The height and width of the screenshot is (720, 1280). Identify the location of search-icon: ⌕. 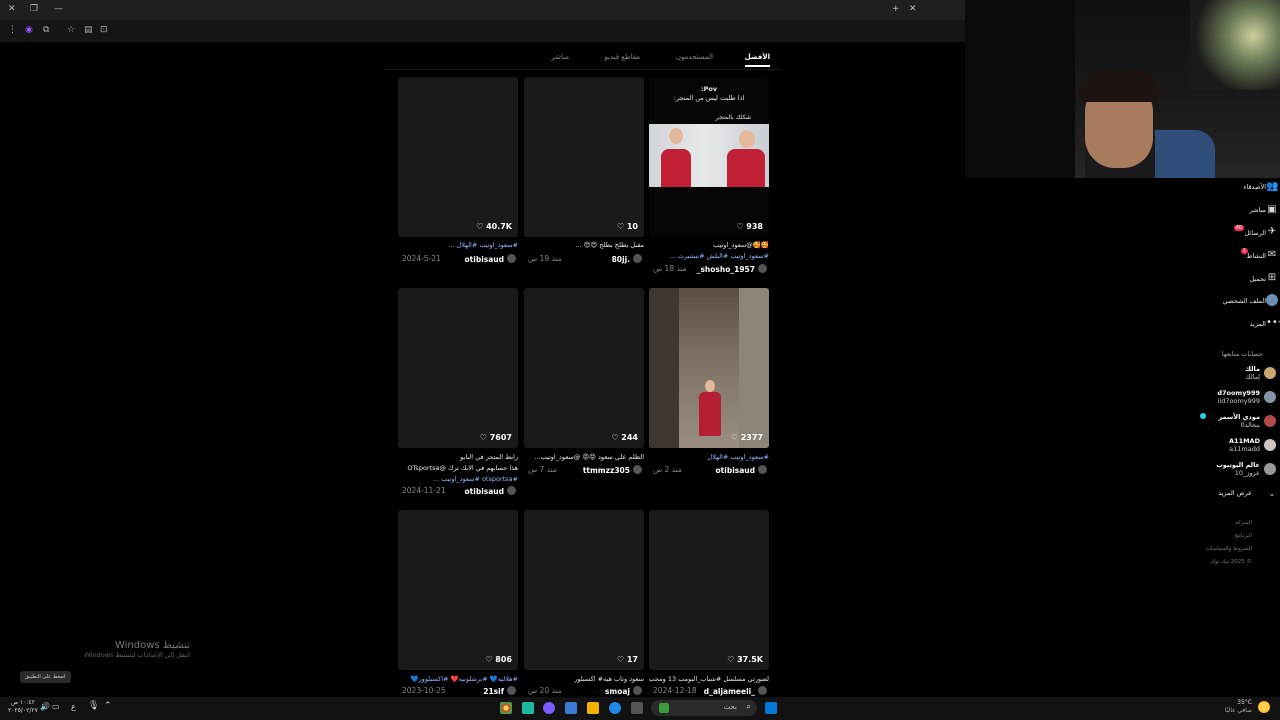
(748, 706).